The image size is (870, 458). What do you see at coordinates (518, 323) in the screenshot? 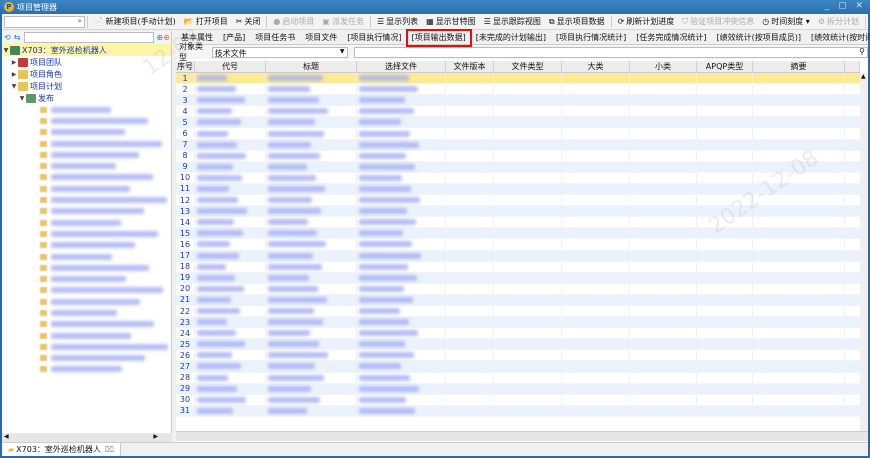
I see `table-row: 23` at bounding box center [518, 323].